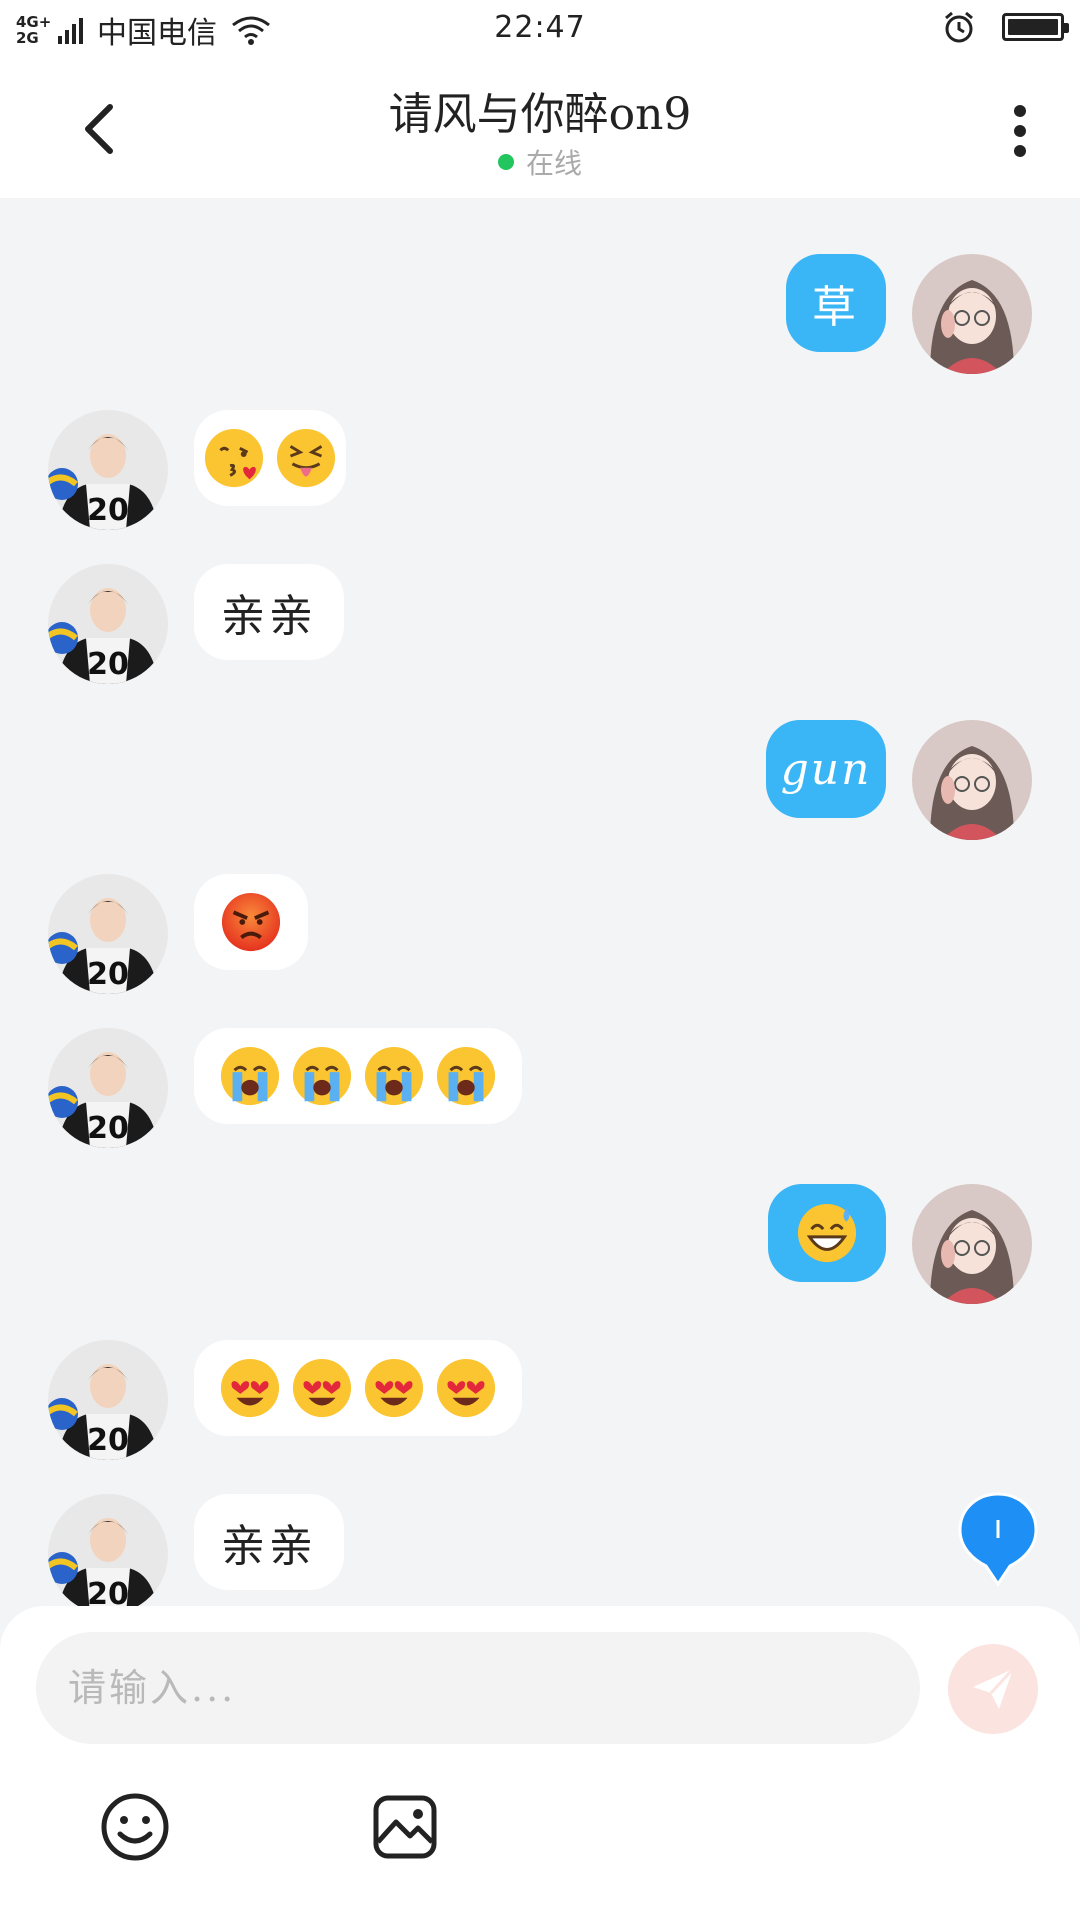 This screenshot has width=1080, height=1920. I want to click on page-title: 请风与你醉on9, so click(540, 114).